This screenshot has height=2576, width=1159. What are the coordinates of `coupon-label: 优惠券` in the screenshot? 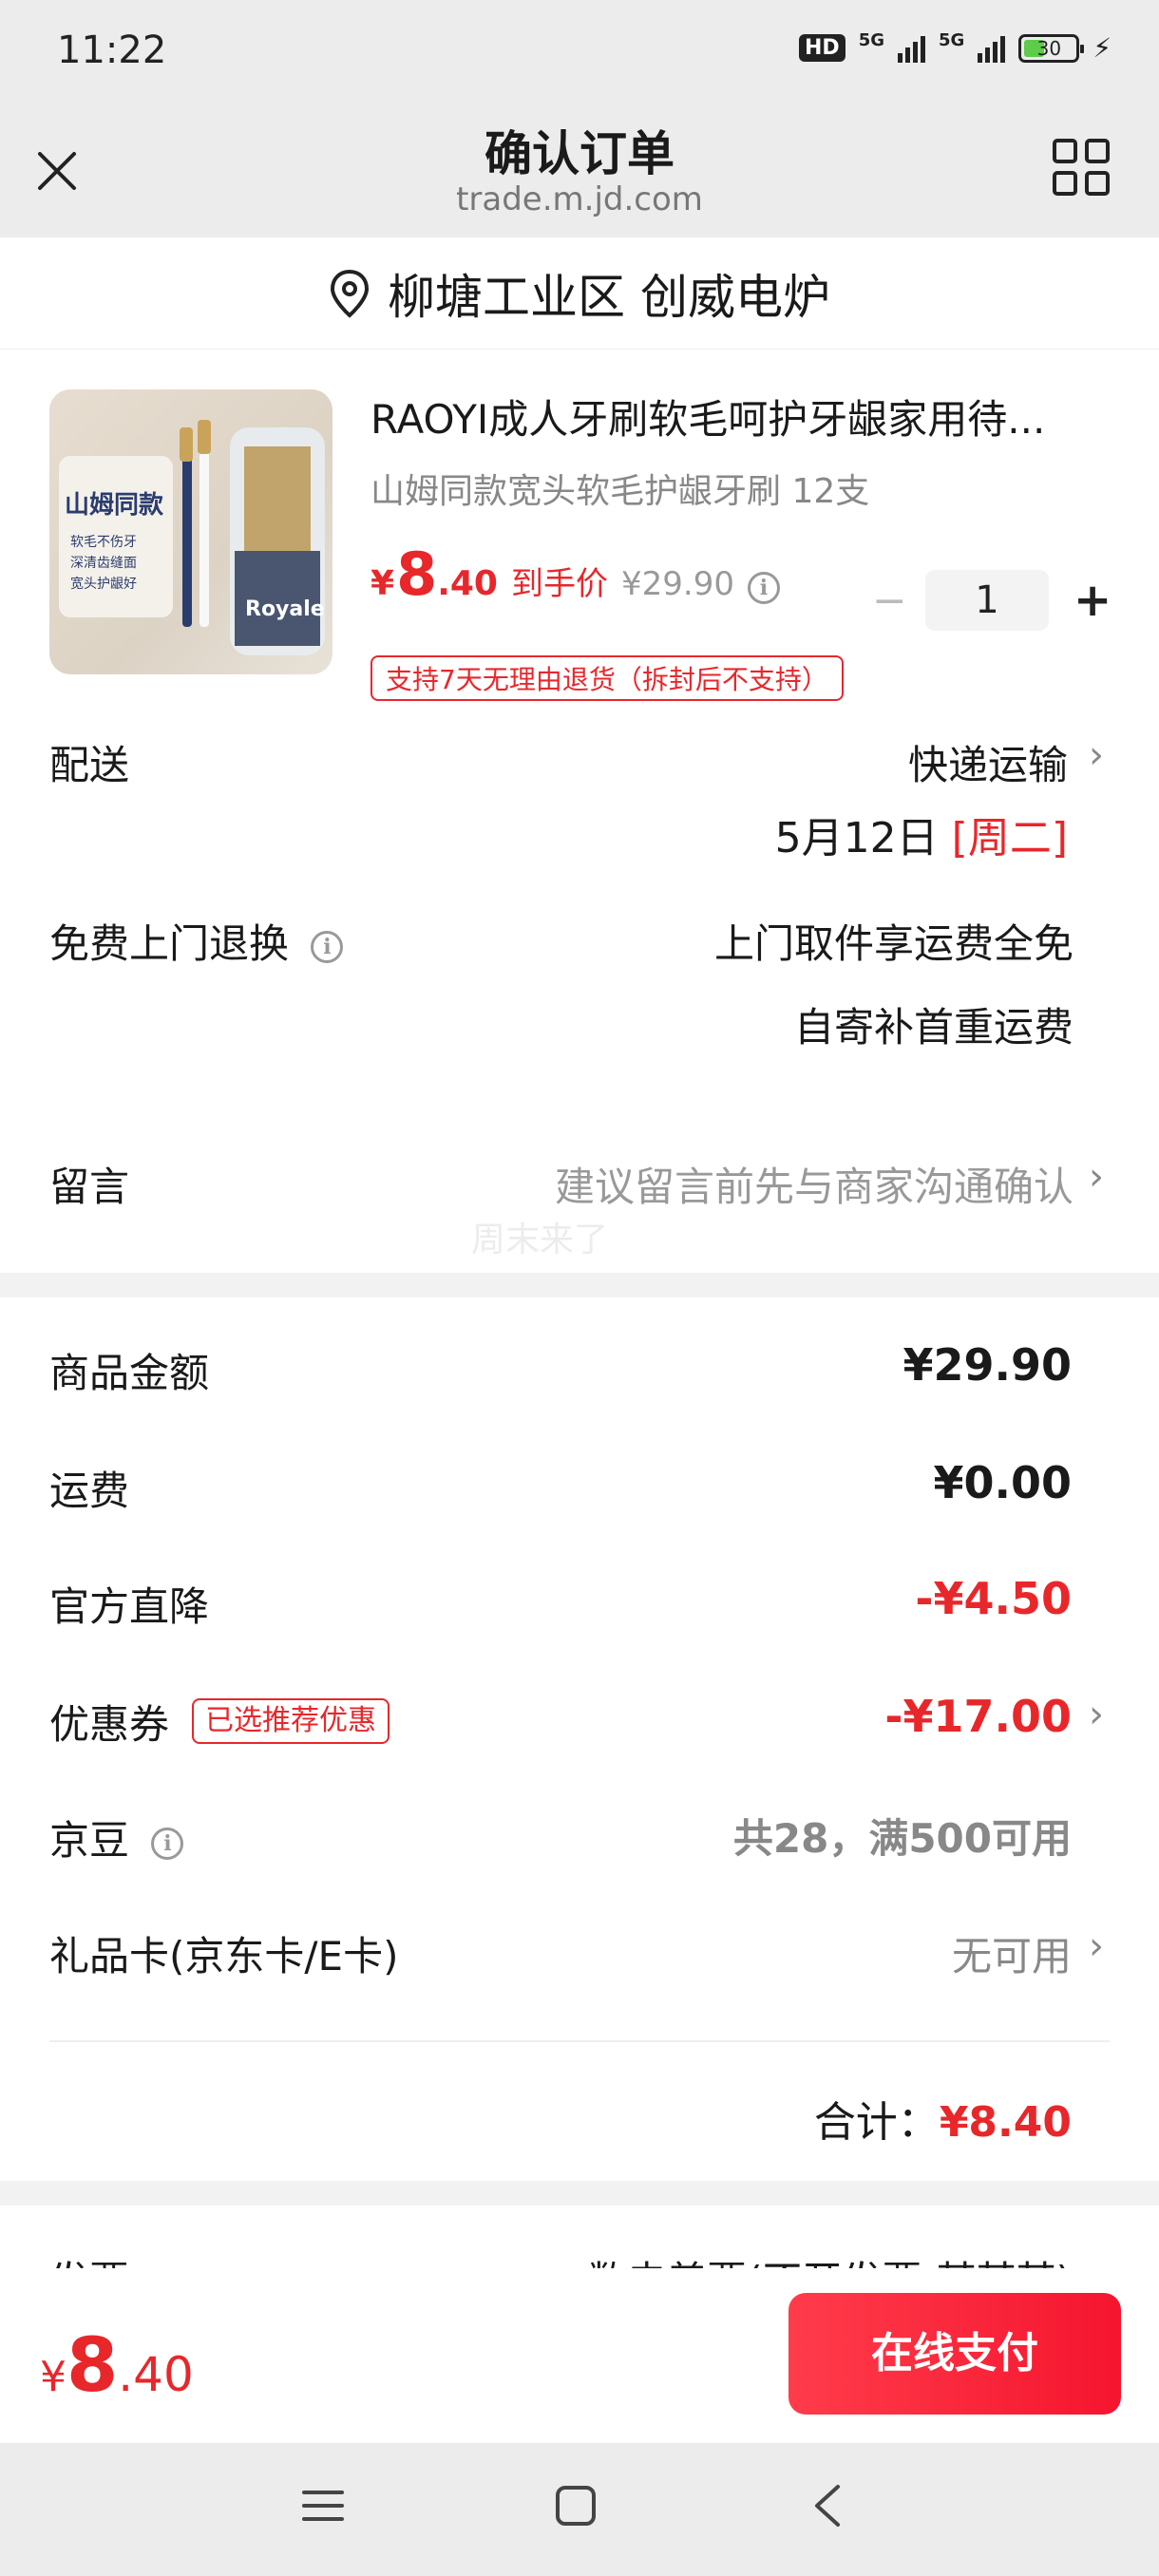 It's located at (109, 1724).